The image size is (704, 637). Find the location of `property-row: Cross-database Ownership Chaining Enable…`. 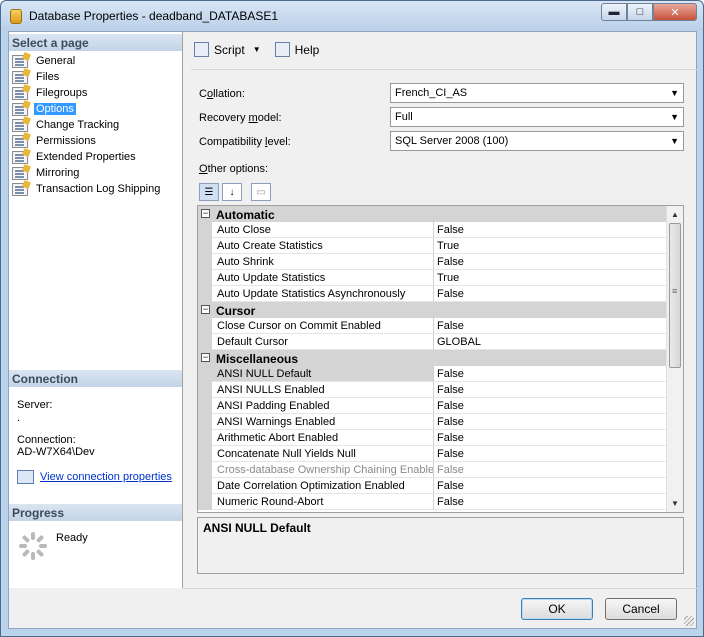

property-row: Cross-database Ownership Chaining Enable… is located at coordinates (432, 470).